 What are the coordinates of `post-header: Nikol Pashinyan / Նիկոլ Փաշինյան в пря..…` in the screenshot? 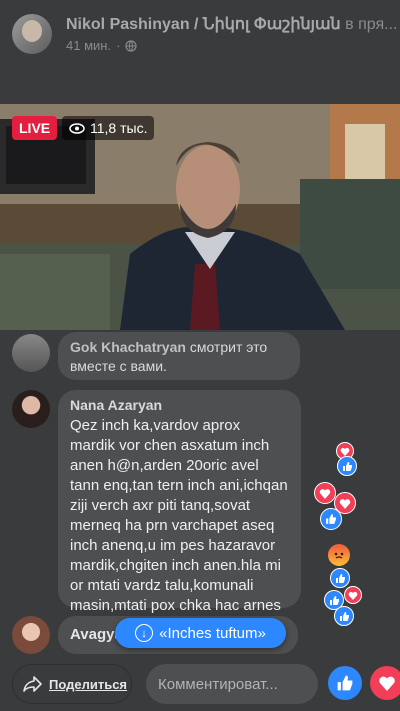 It's located at (200, 52).